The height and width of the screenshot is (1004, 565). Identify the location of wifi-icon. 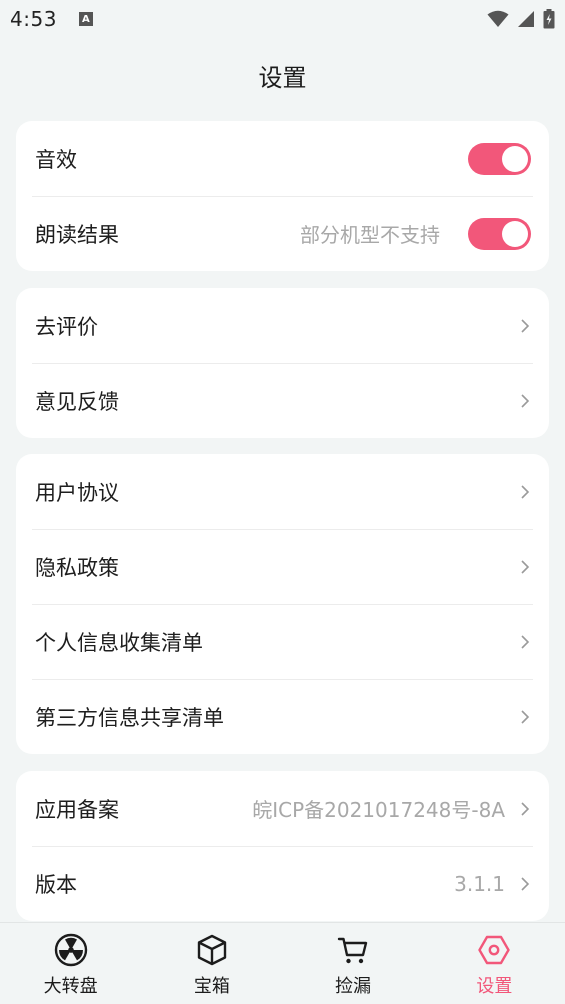
(498, 18).